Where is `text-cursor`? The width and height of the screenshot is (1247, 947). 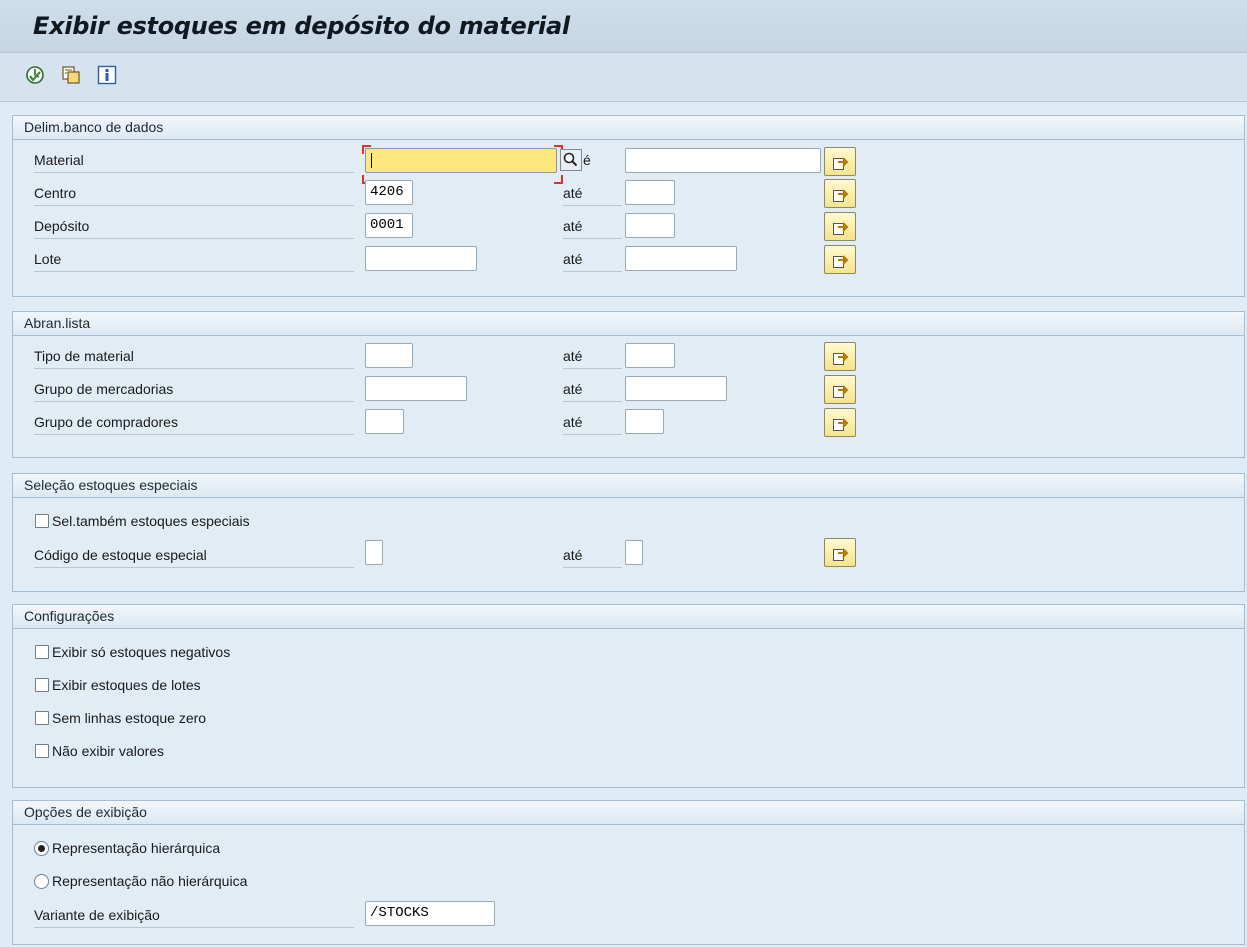
text-cursor is located at coordinates (371, 160).